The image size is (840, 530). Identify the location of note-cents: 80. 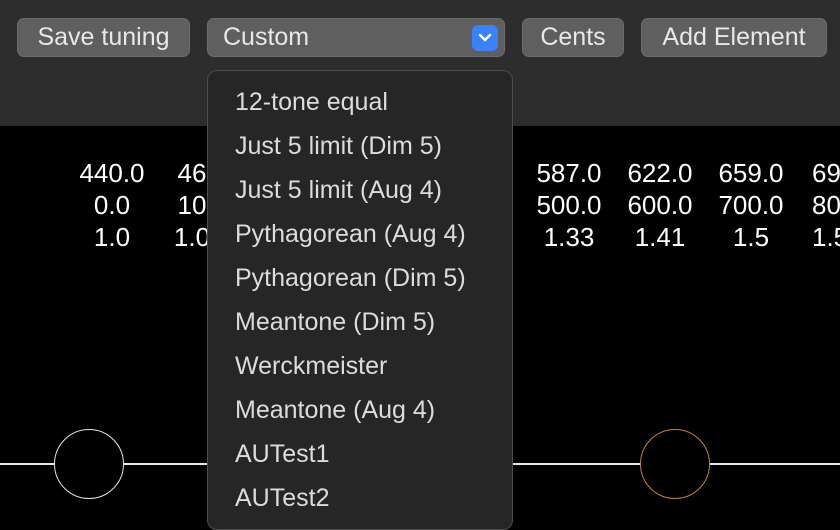
(826, 205).